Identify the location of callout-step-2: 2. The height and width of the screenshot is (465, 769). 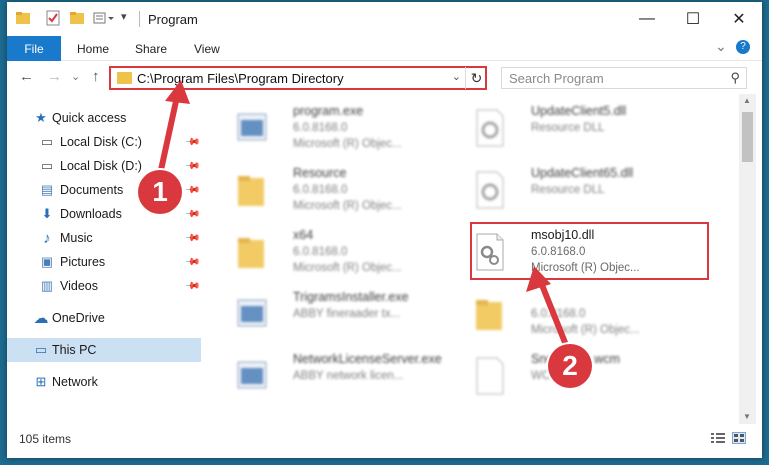
(570, 366).